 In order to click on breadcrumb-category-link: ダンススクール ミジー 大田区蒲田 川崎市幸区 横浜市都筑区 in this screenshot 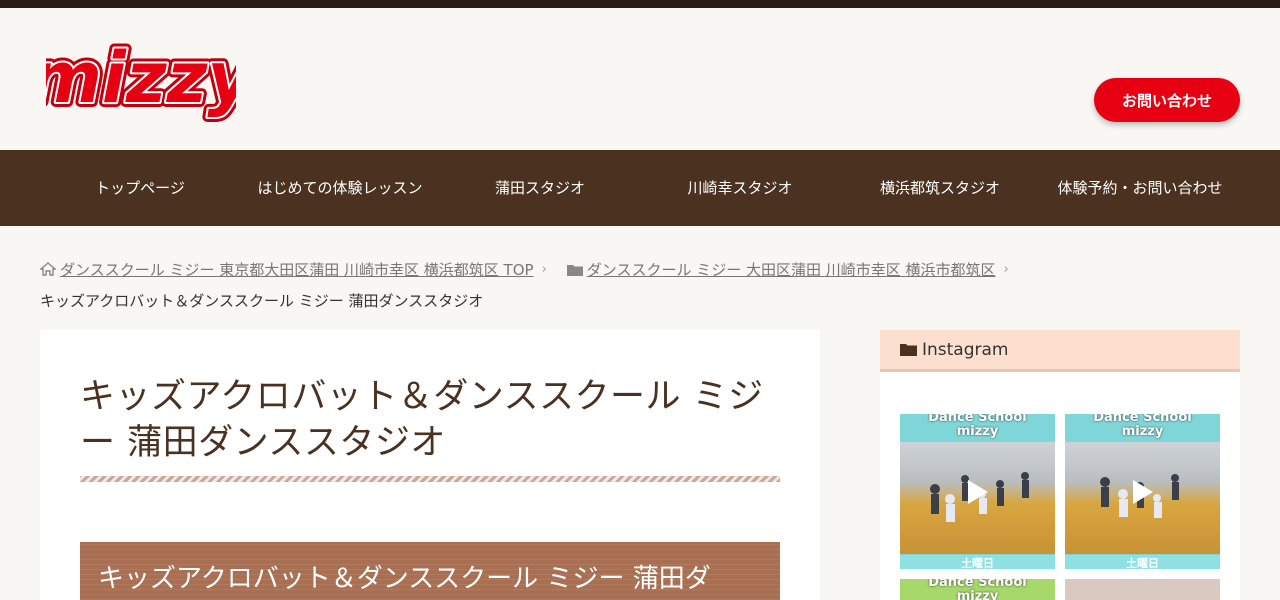, I will do `click(791, 269)`.